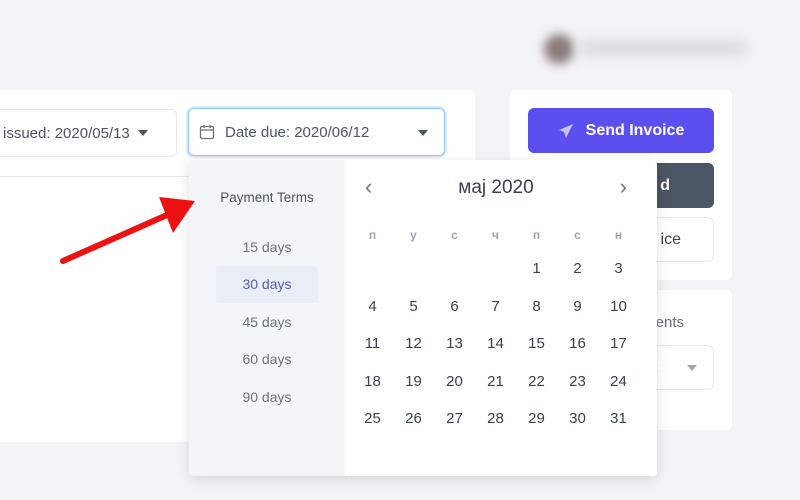 This screenshot has height=500, width=800. I want to click on dark-action-label: d, so click(665, 185).